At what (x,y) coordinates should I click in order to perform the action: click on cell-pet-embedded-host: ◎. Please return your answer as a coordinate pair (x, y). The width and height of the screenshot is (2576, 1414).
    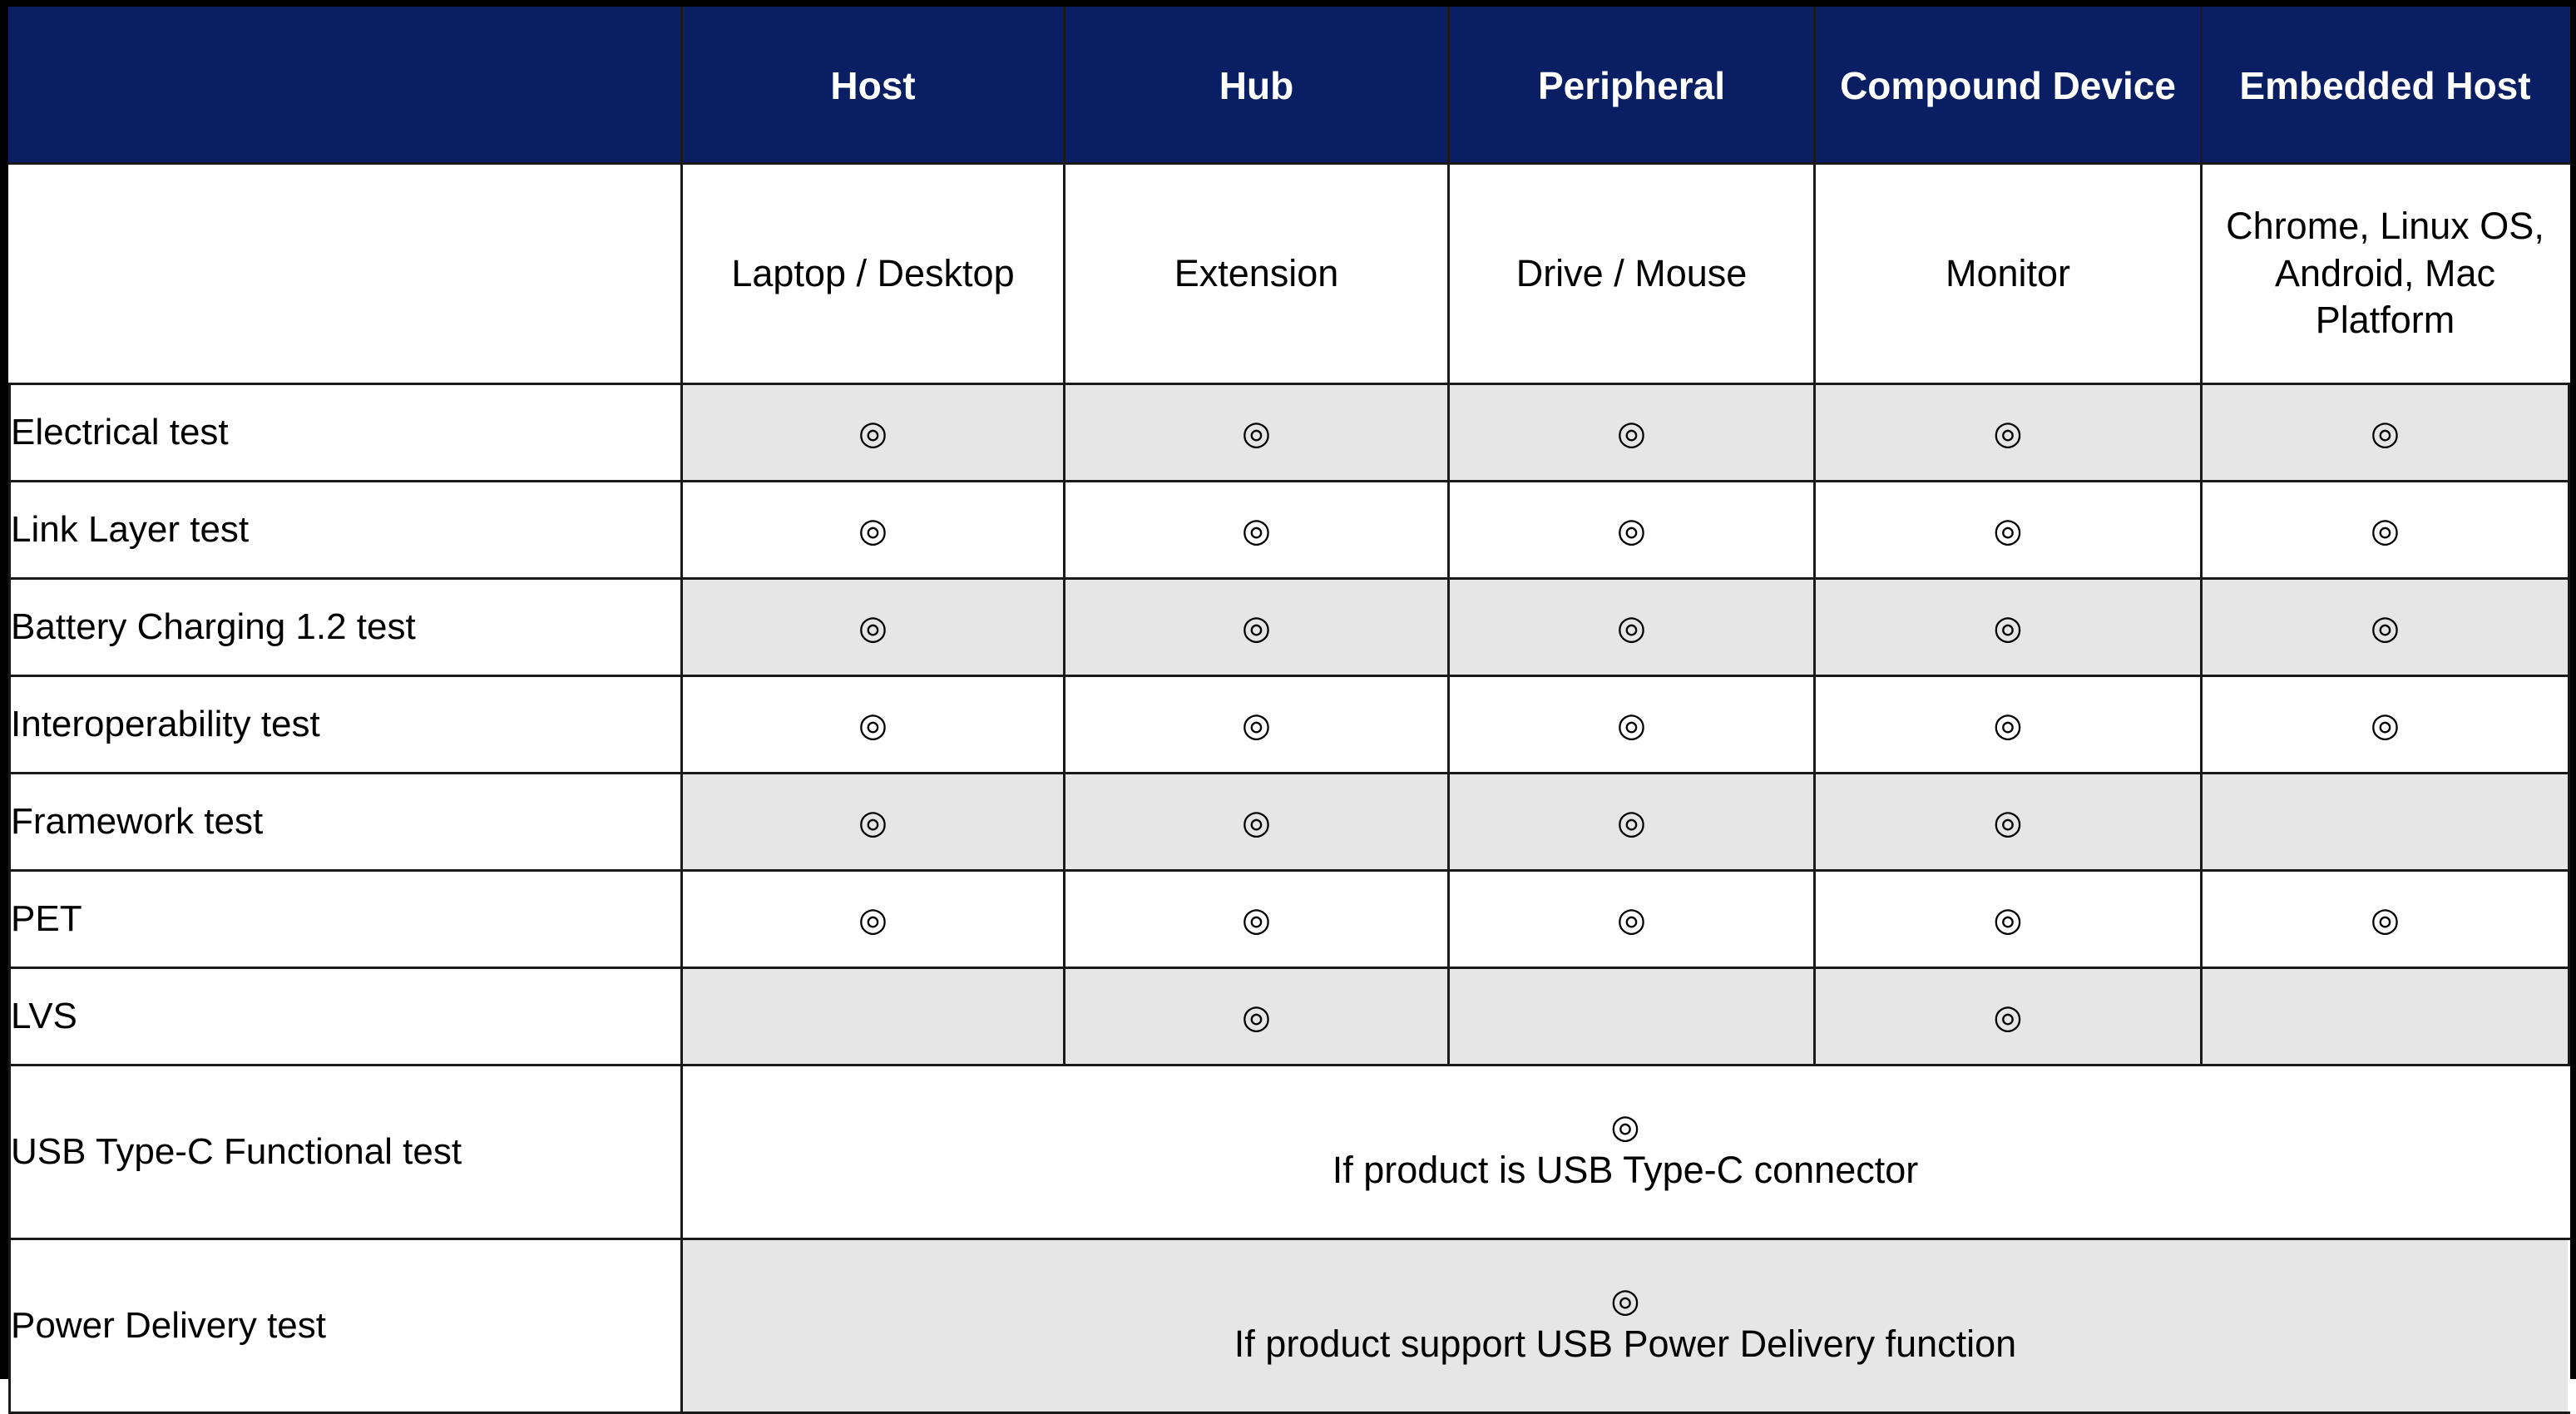
    Looking at the image, I should click on (2385, 919).